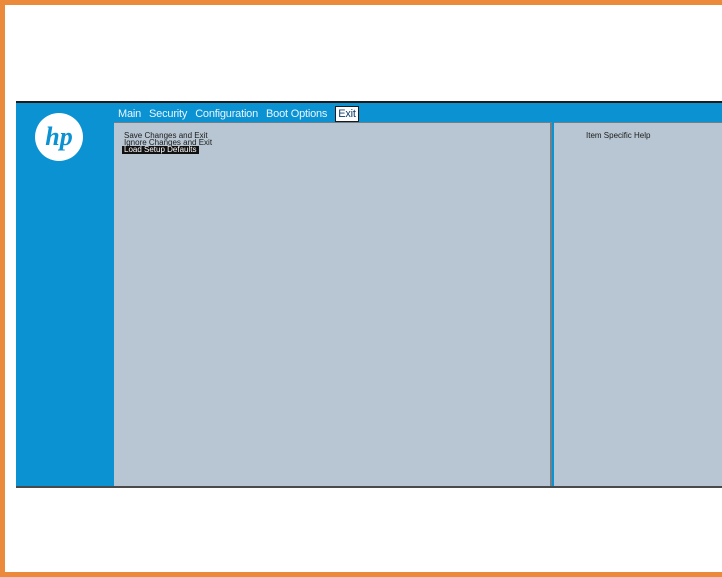  Describe the element at coordinates (160, 150) in the screenshot. I see `option-load-setup-defaults: Load Setup Defaults` at that location.